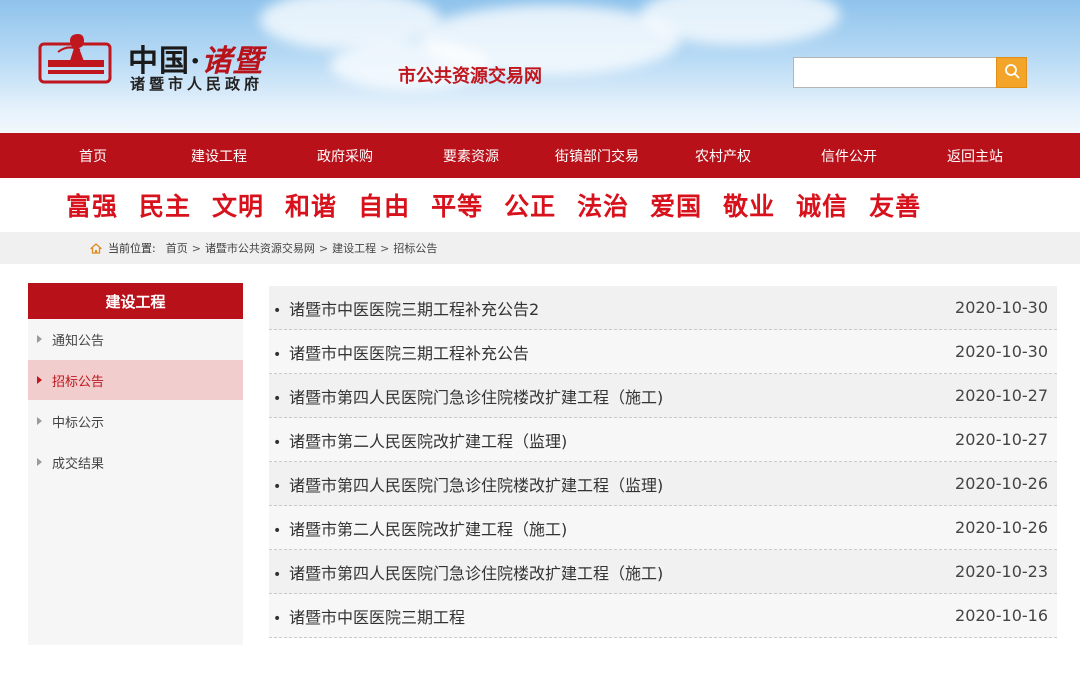 Image resolution: width=1080 pixels, height=680 pixels. I want to click on slogan: 和谐, so click(311, 206).